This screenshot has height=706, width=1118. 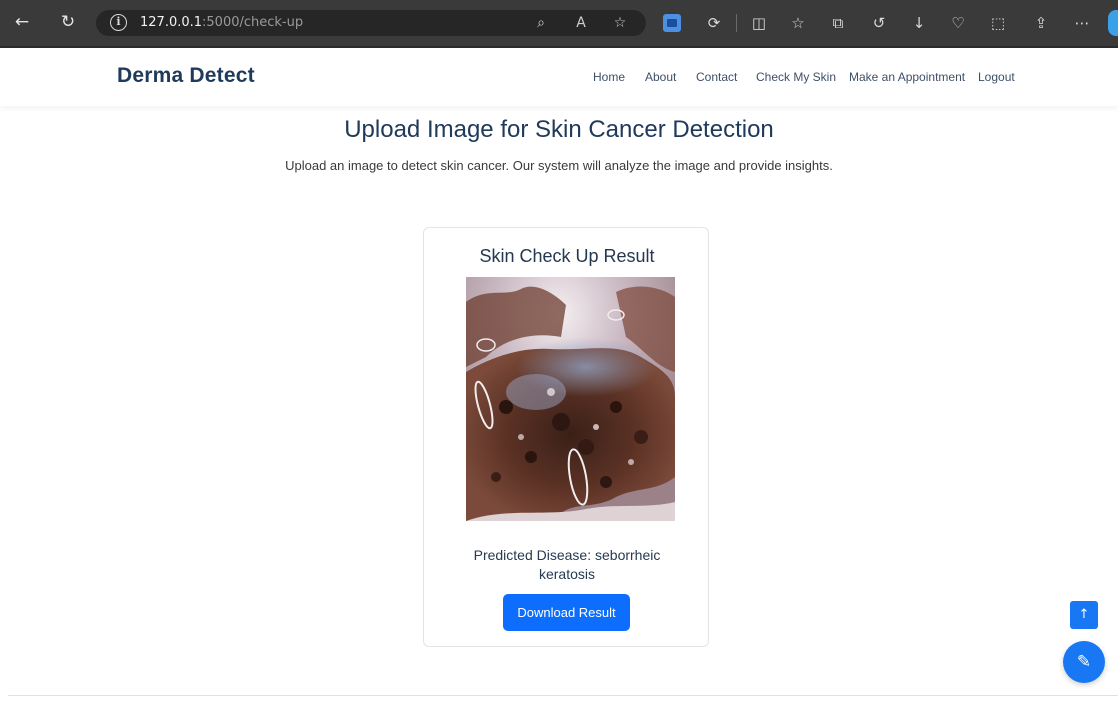 I want to click on screenshot-icon: ⬚, so click(x=998, y=23).